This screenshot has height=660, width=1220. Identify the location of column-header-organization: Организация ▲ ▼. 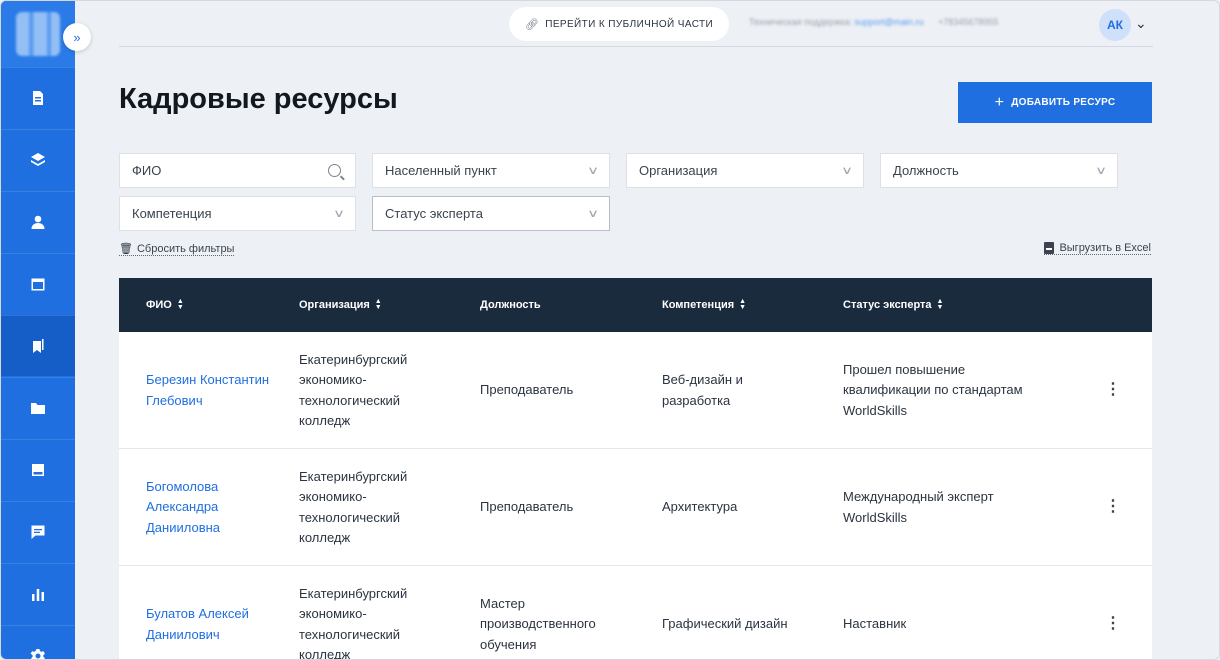
(374, 305).